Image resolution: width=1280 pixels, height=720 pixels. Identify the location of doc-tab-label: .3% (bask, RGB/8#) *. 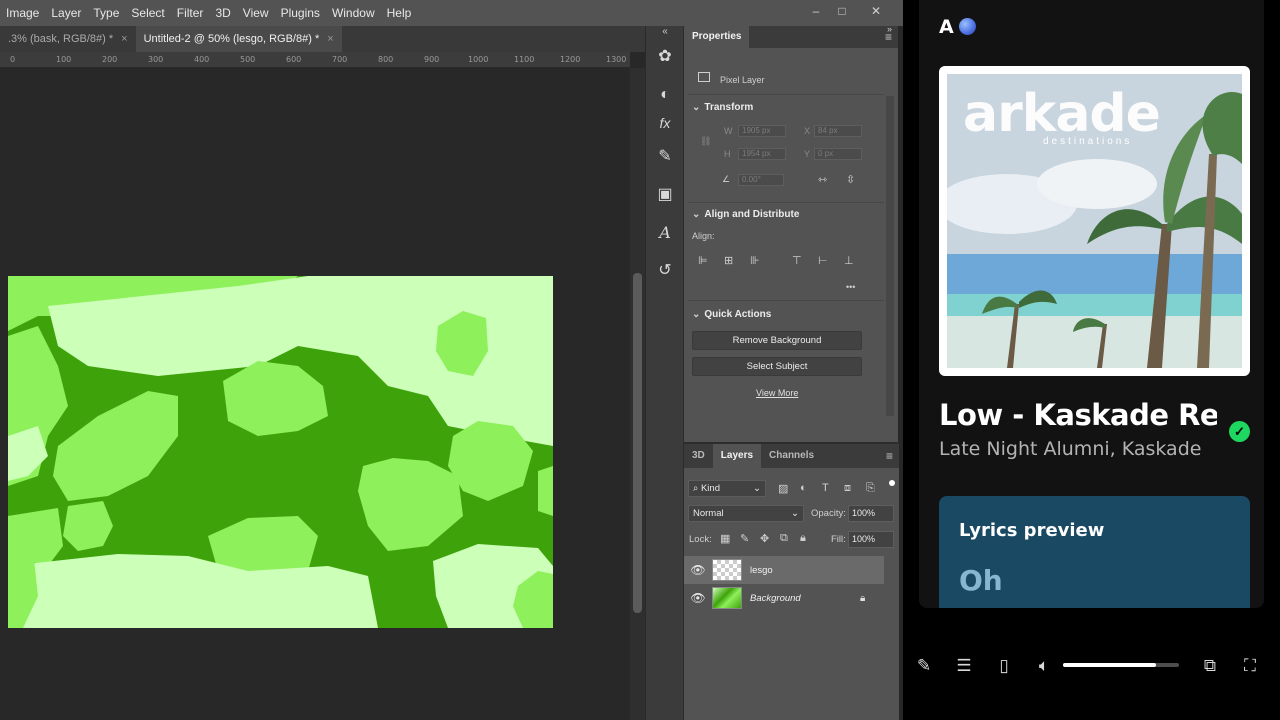
(61, 39).